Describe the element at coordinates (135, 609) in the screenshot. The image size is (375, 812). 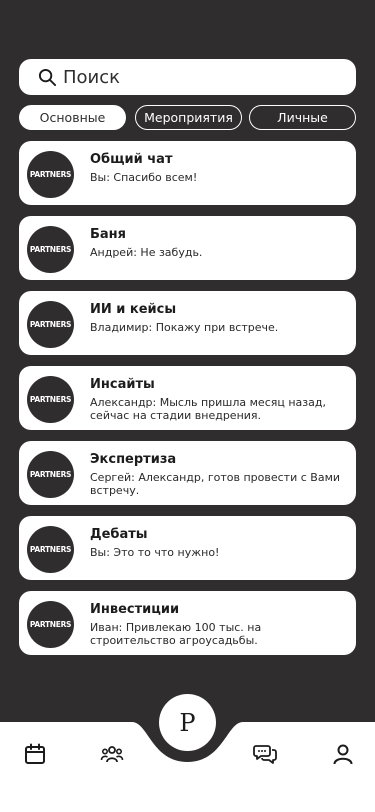
I see `chat-title: Инвестиции` at that location.